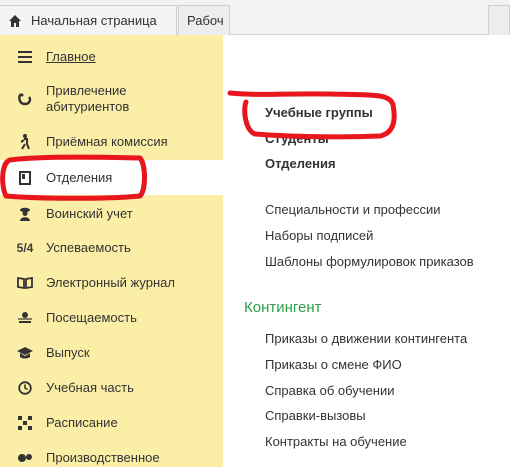 The image size is (510, 467). What do you see at coordinates (82, 422) in the screenshot?
I see `sidebar-item-label: Расписание` at bounding box center [82, 422].